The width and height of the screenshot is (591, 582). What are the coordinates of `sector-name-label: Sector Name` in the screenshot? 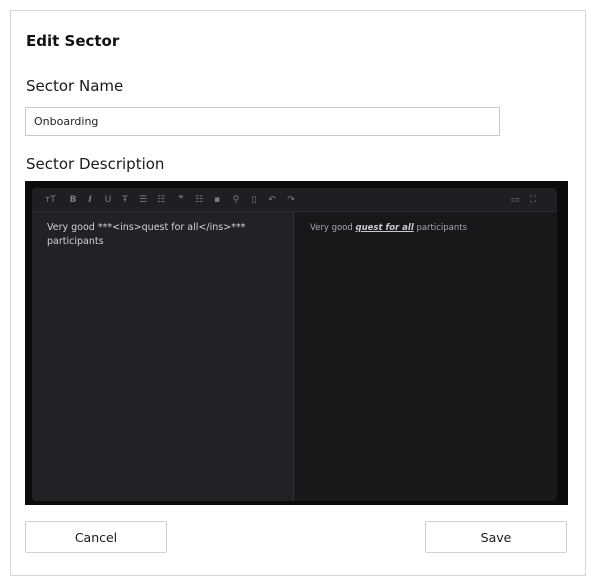 It's located at (75, 86).